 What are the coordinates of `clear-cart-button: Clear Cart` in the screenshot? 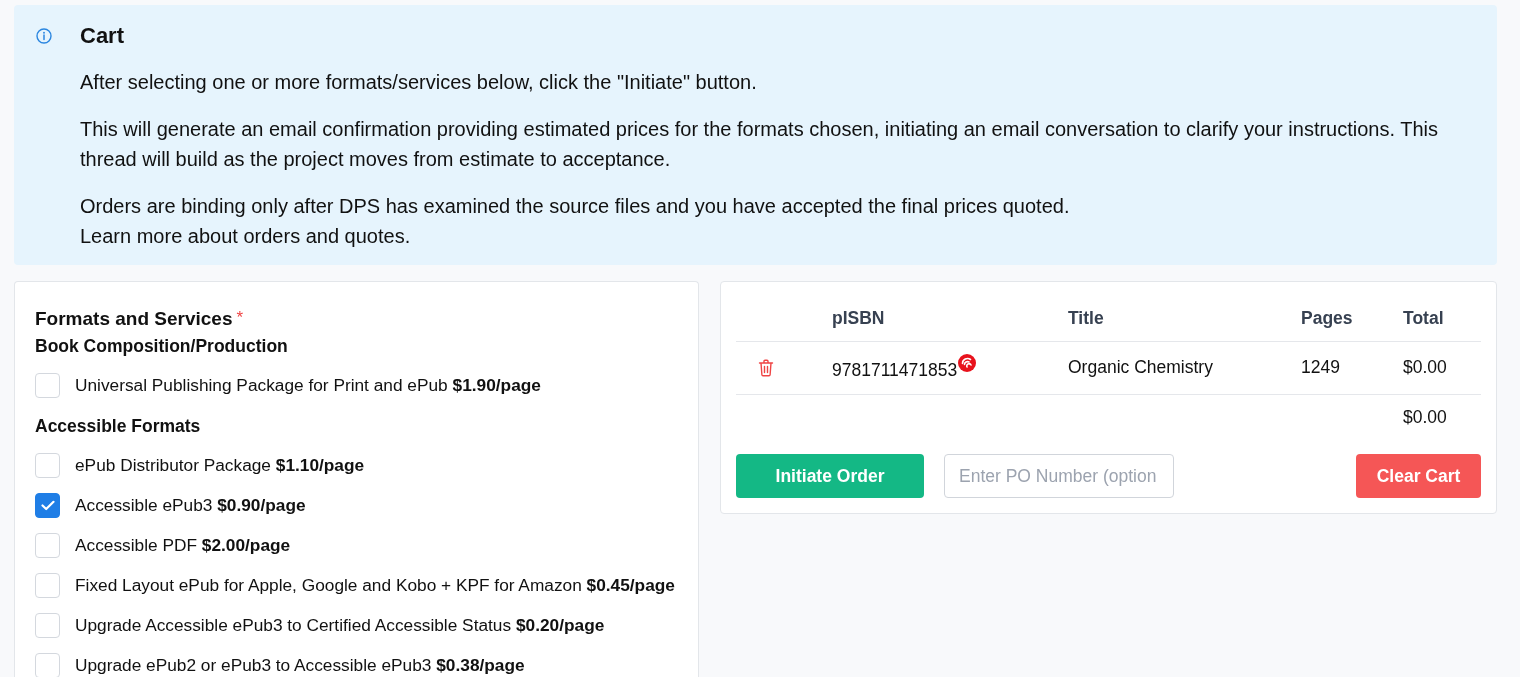 It's located at (1418, 476).